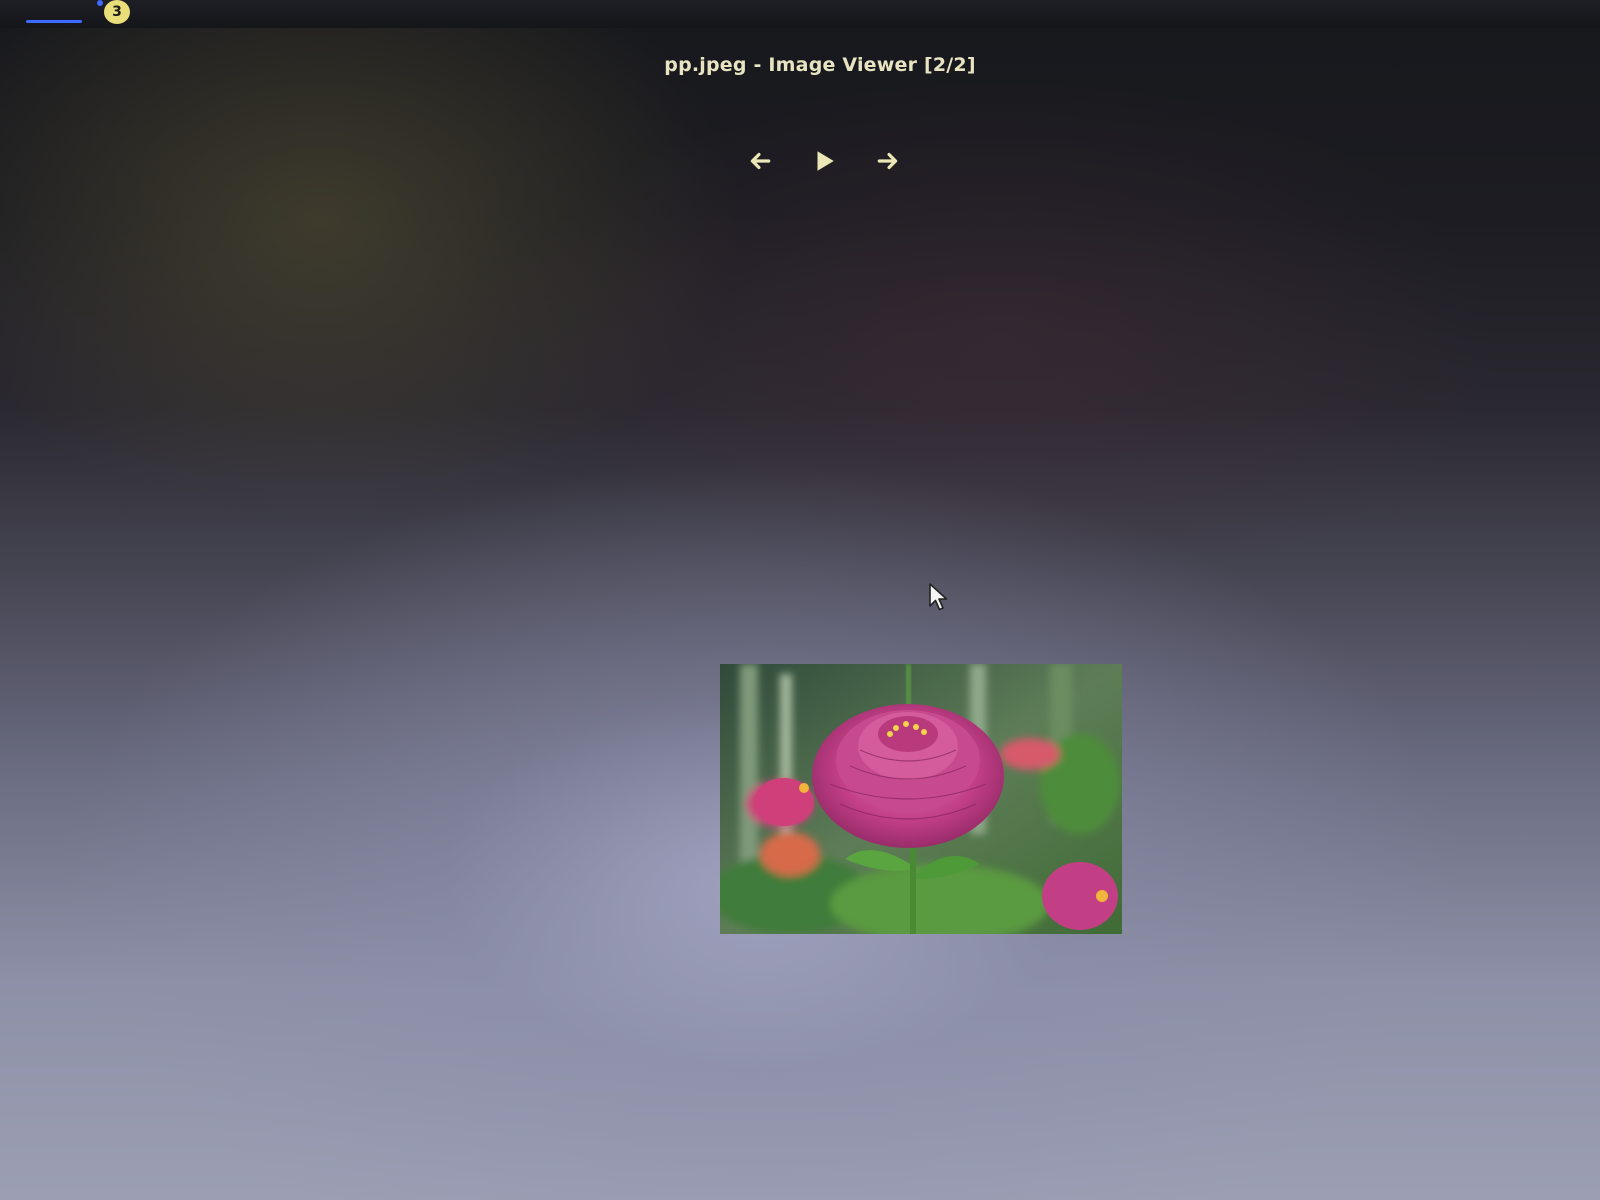  What do you see at coordinates (100, 3) in the screenshot?
I see `notification-dot` at bounding box center [100, 3].